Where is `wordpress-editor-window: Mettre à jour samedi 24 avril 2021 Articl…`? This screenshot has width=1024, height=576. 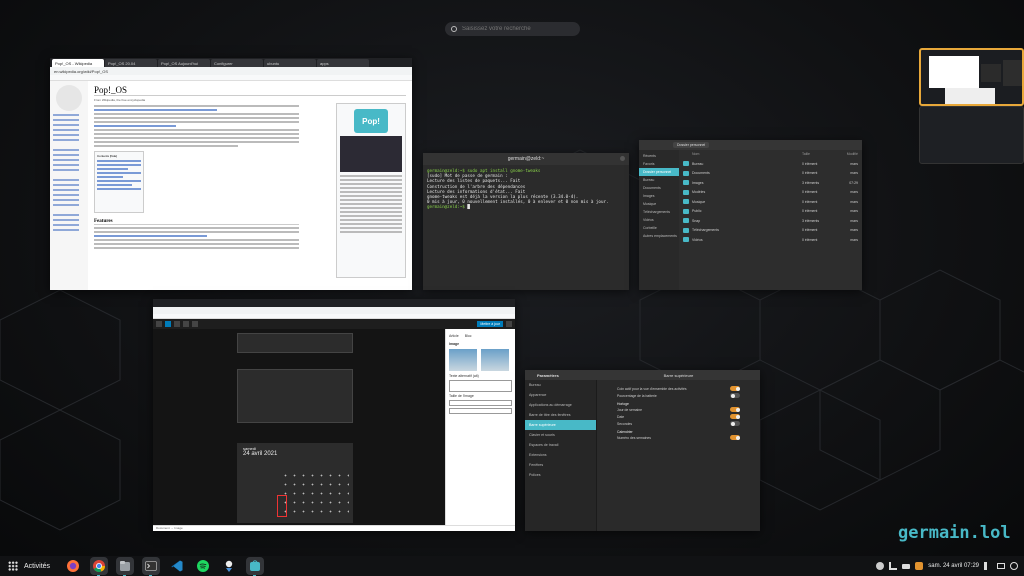 wordpress-editor-window: Mettre à jour samedi 24 avril 2021 Articl… is located at coordinates (334, 415).